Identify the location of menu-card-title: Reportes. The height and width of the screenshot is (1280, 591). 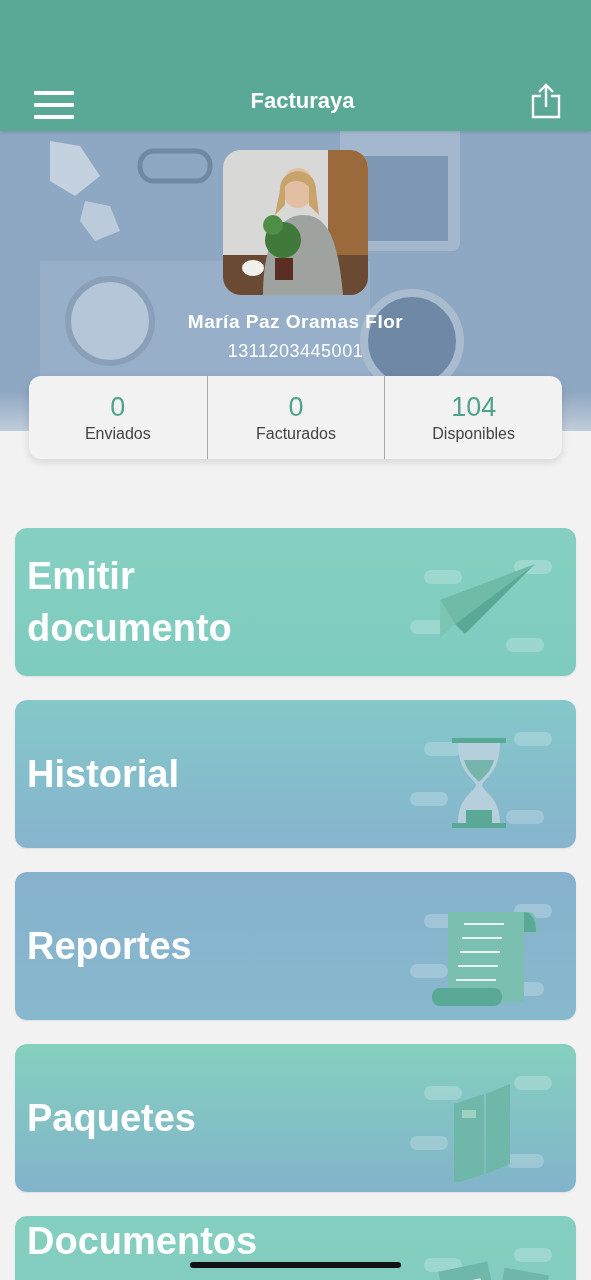
(109, 946).